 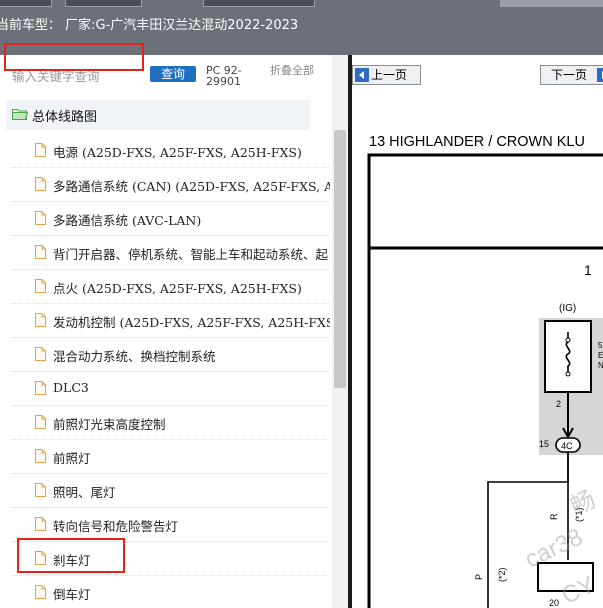 What do you see at coordinates (171, 423) in the screenshot?
I see `tree-item: 前照灯光束高度控制` at bounding box center [171, 423].